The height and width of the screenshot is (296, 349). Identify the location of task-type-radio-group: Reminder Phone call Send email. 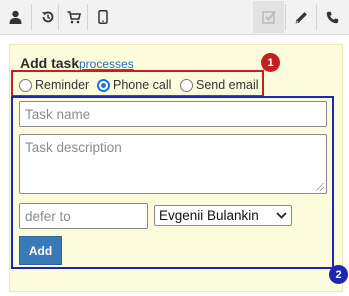
(137, 83).